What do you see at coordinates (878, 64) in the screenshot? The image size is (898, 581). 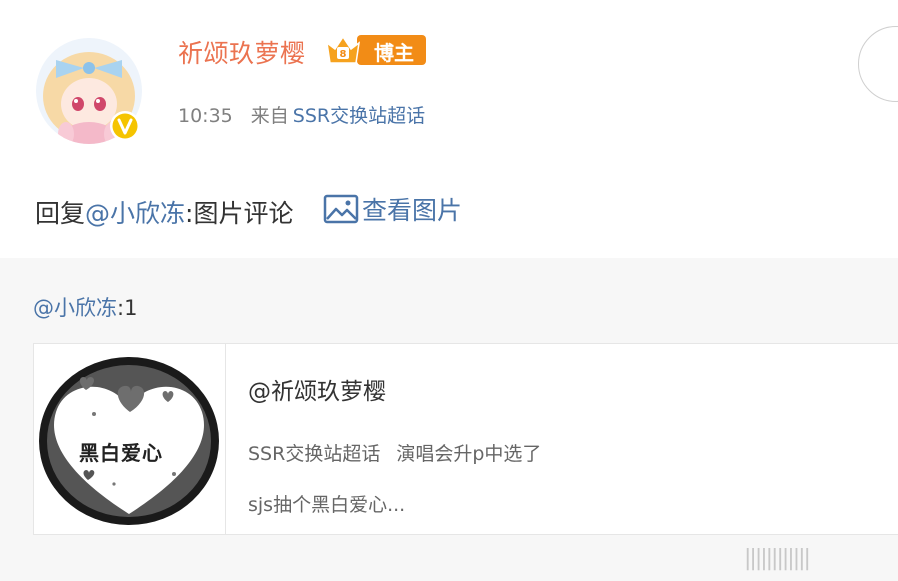 I see `follow-button` at bounding box center [878, 64].